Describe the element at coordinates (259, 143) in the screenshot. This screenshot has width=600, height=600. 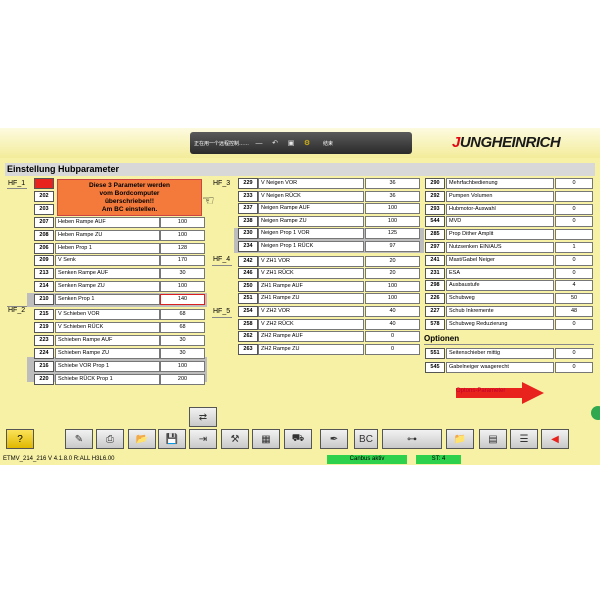
I see `minimize-icon: —` at that location.